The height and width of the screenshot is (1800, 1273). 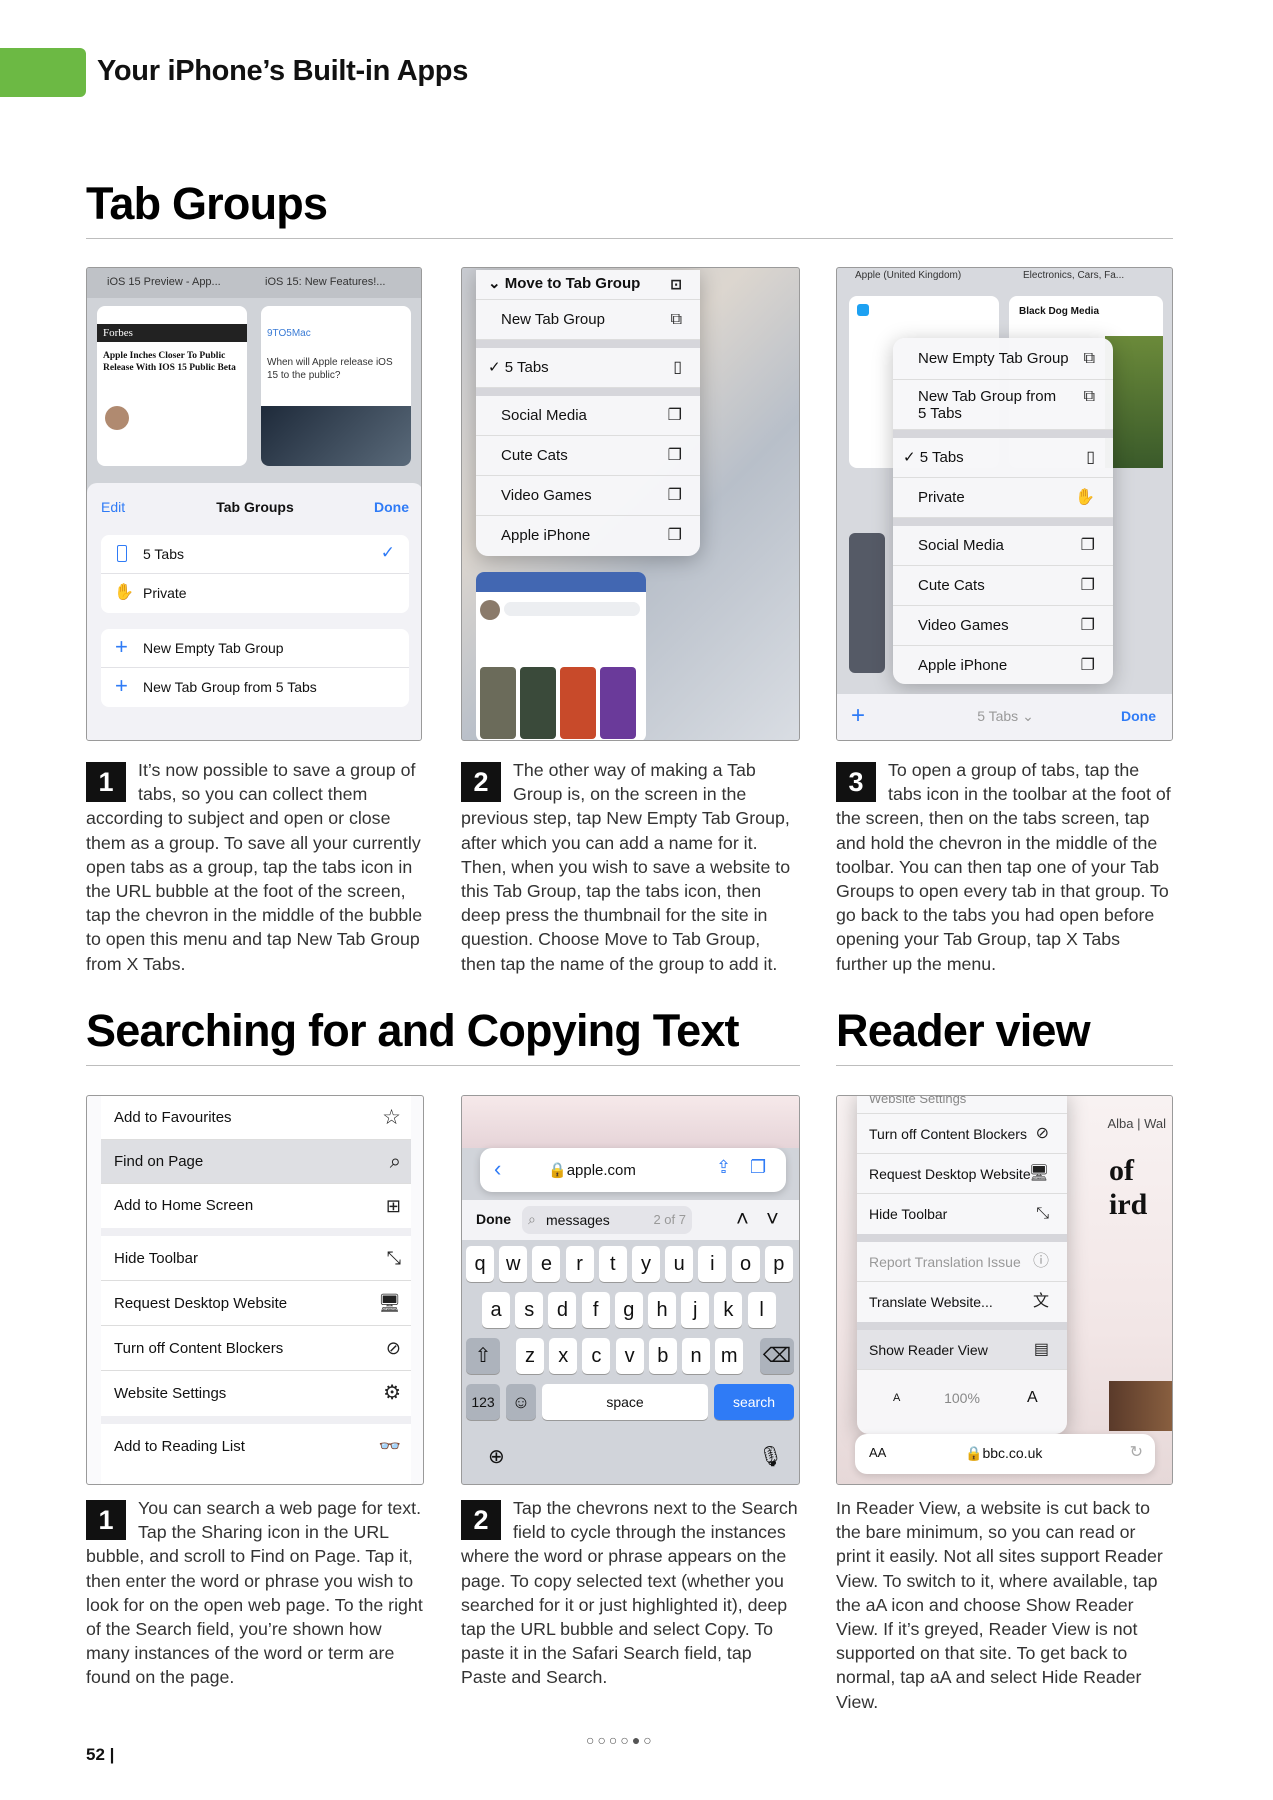 I want to click on action-hide-toolbar: Hide Toolbar ⤡, so click(x=256, y=1258).